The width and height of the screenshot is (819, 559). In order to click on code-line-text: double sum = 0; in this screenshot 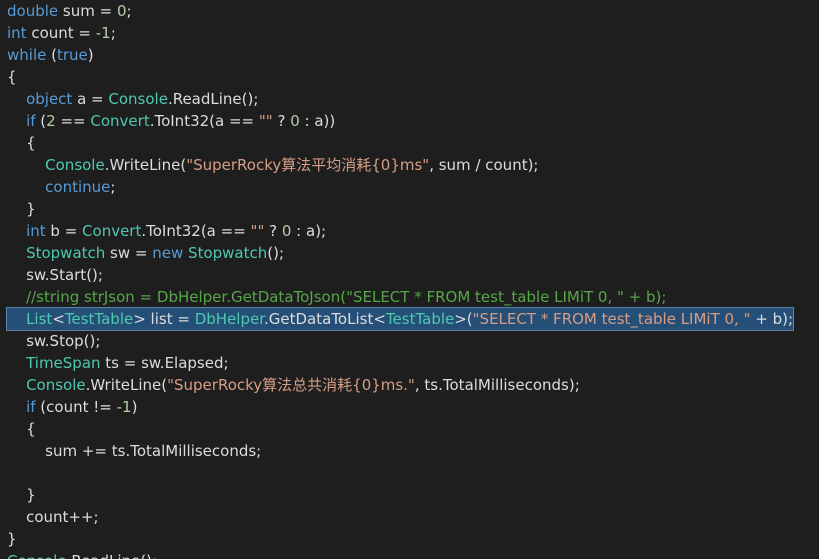, I will do `click(69, 11)`.